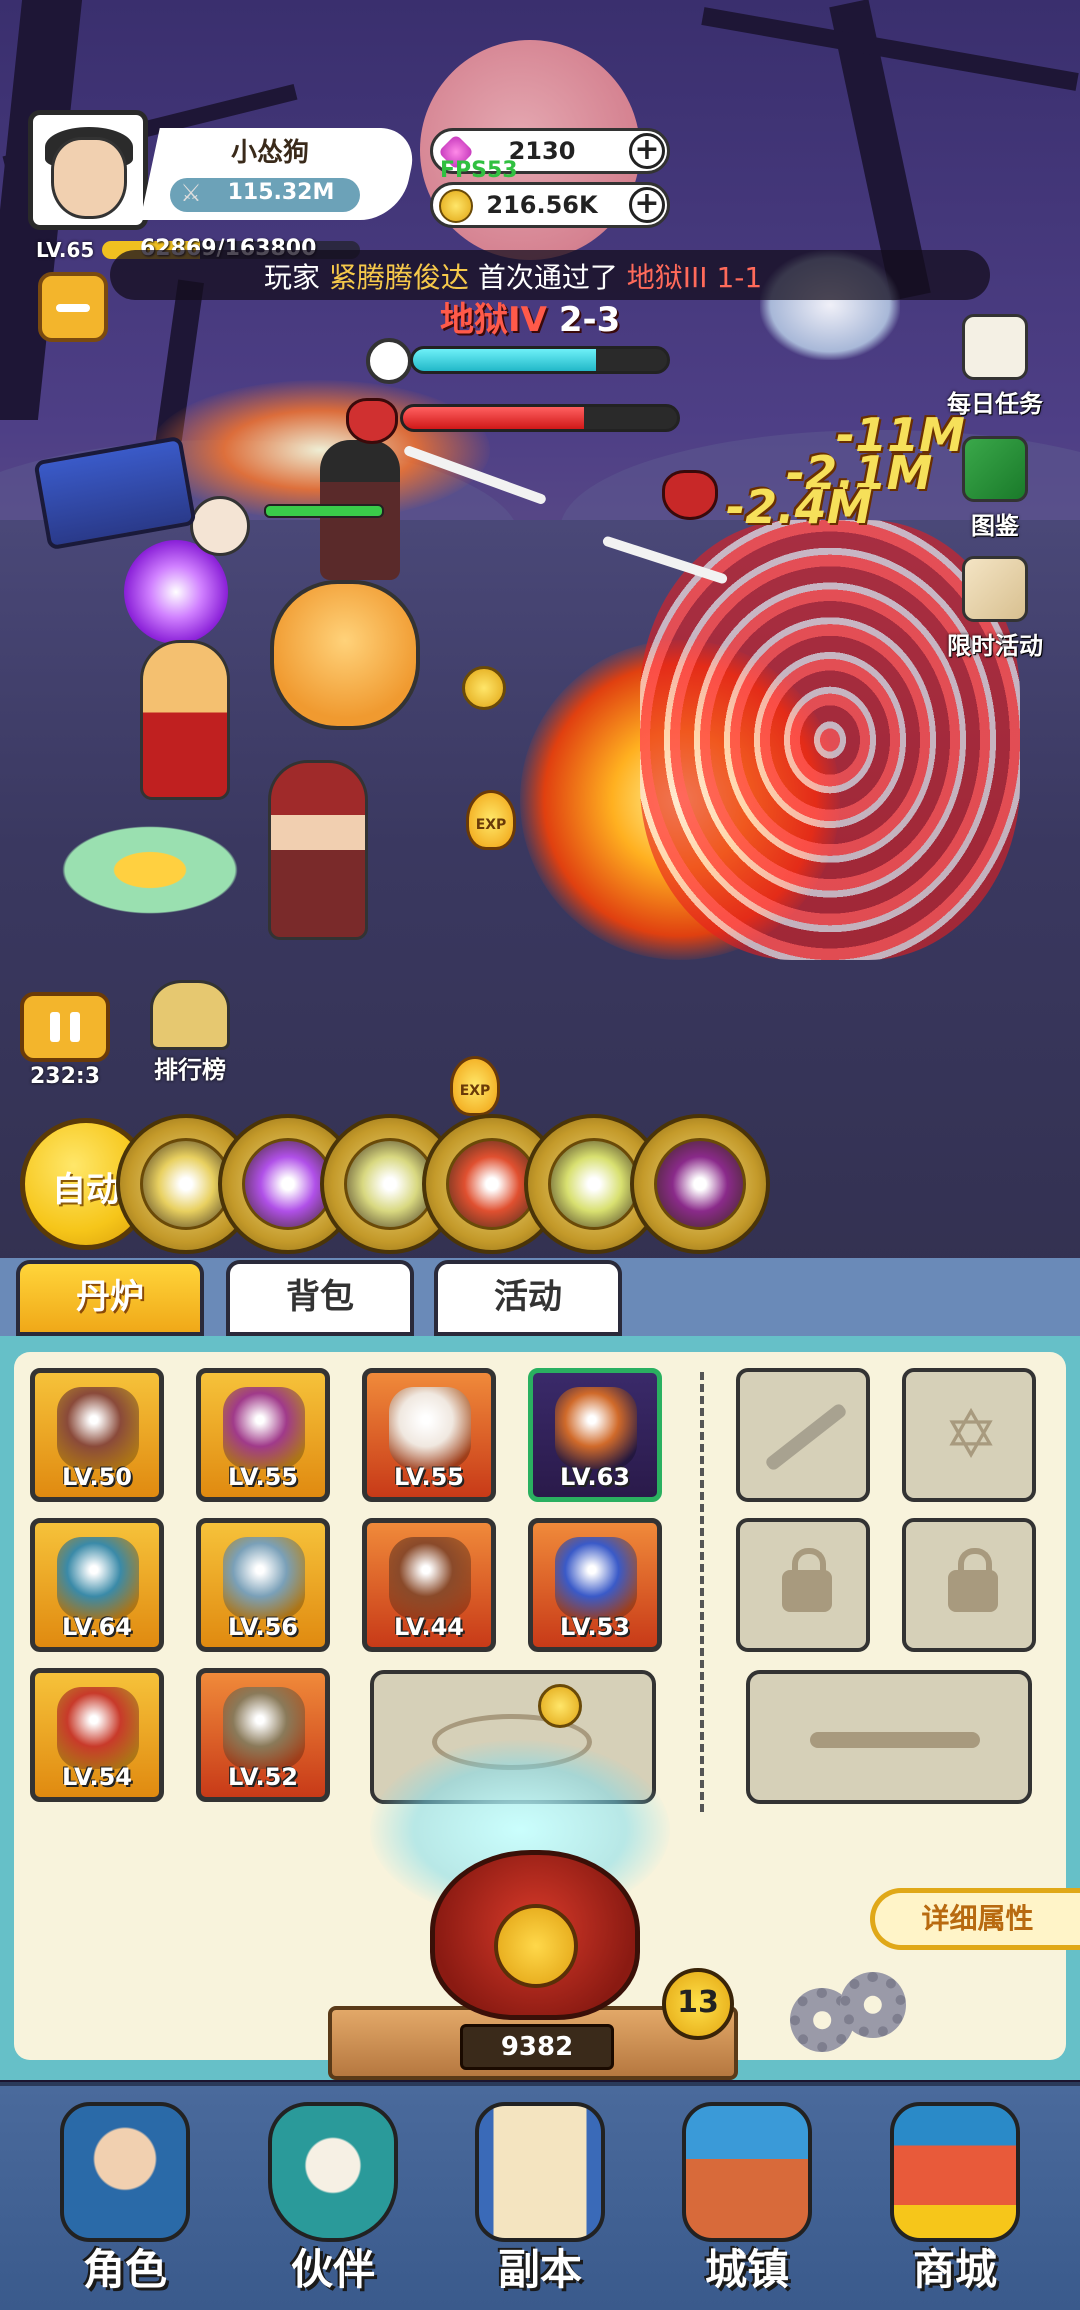  What do you see at coordinates (318, 850) in the screenshot?
I see `partner-warrior` at bounding box center [318, 850].